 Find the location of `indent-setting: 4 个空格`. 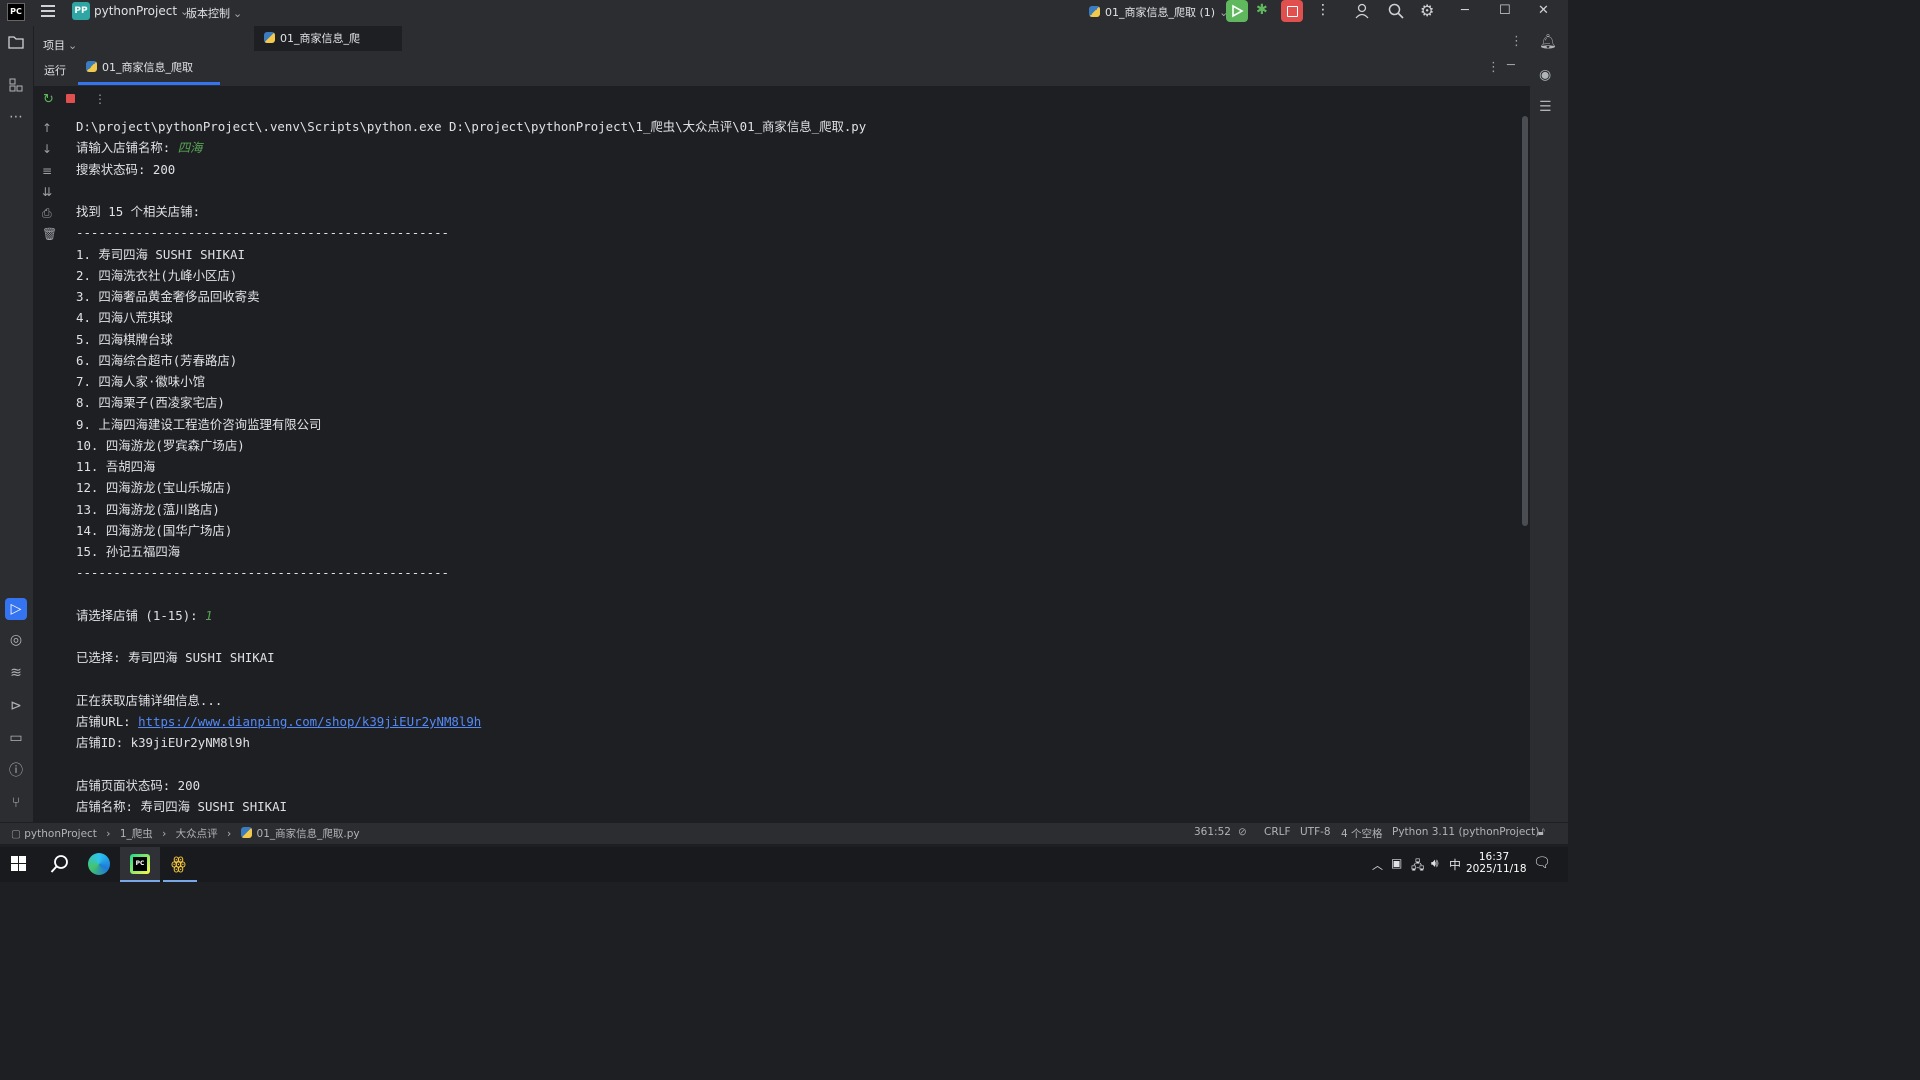

indent-setting: 4 个空格 is located at coordinates (1362, 833).